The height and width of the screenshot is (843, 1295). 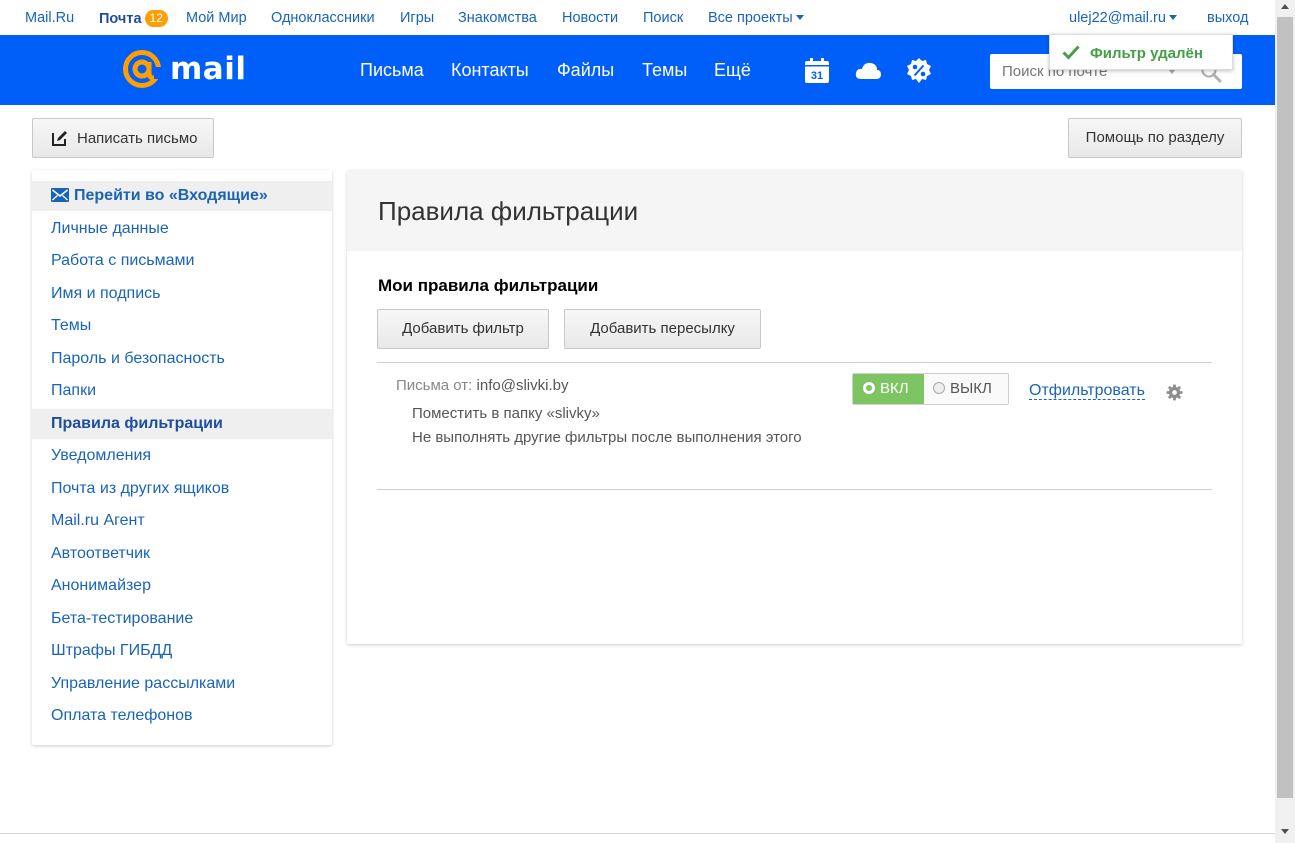 I want to click on toast-text: Фильтр удалён, so click(x=1146, y=53).